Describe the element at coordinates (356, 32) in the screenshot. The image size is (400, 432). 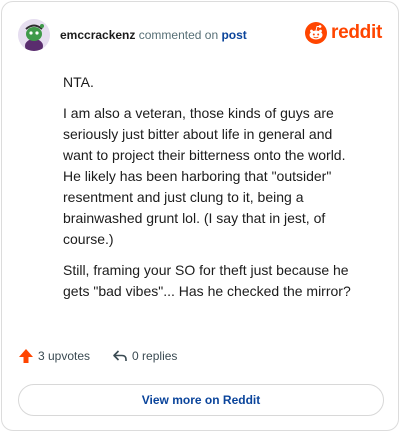
I see `reddit-wordmark: reddit` at that location.